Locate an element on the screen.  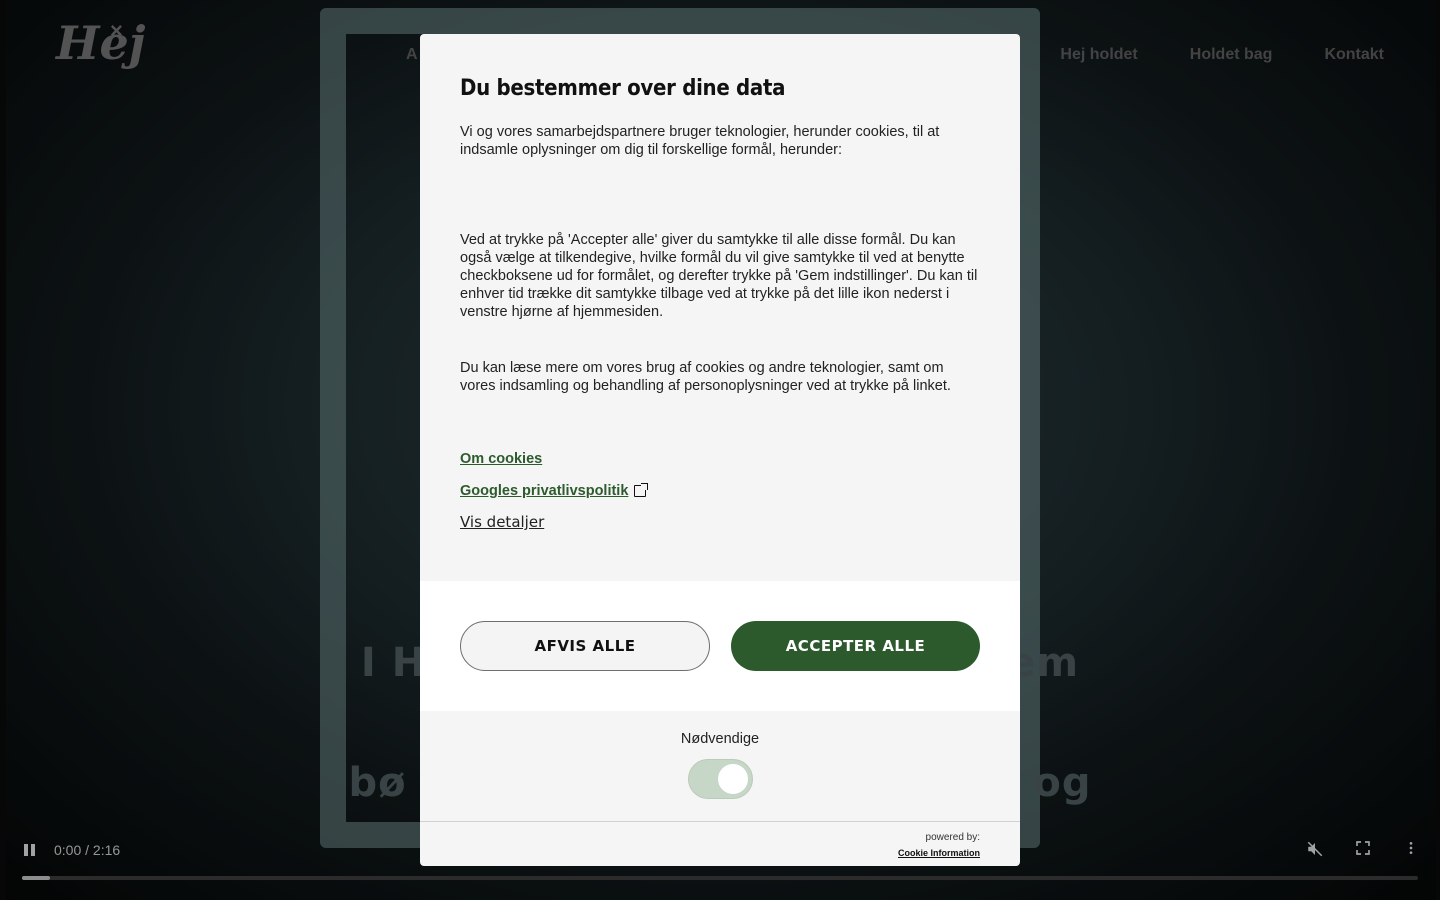
toggle-knob is located at coordinates (732, 779).